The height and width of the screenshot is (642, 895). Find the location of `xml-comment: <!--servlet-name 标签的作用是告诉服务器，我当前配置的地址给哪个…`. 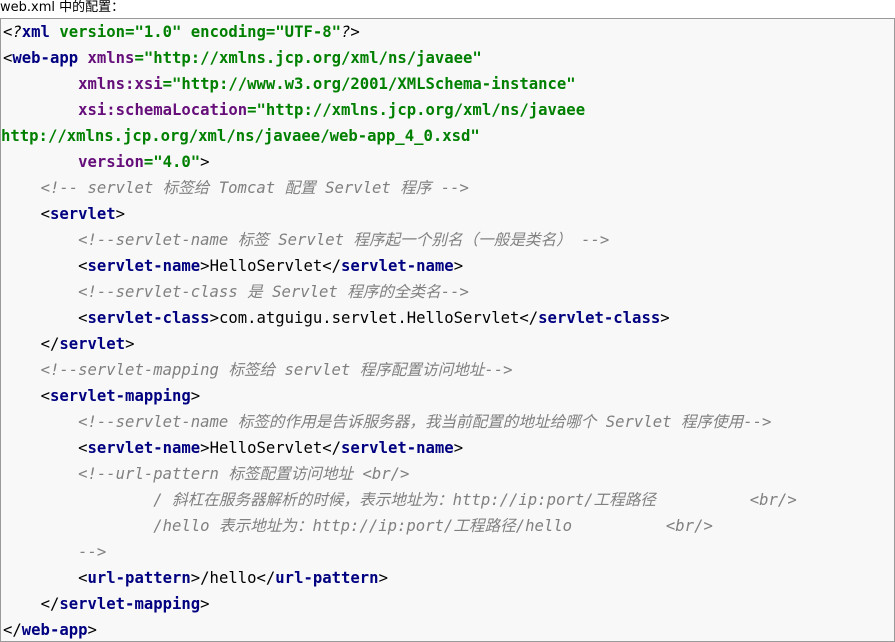

xml-comment: <!--servlet-name 标签的作用是告诉服务器，我当前配置的地址给哪个… is located at coordinates (425, 422).